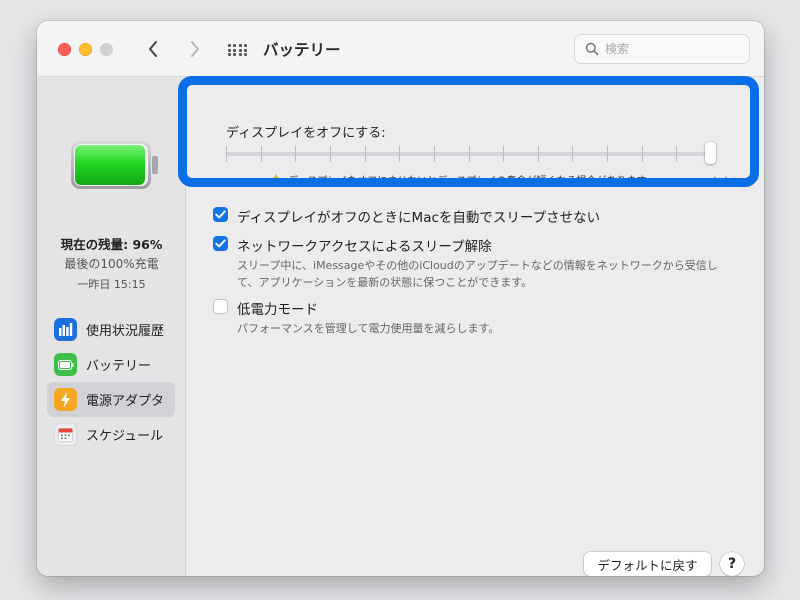 The width and height of the screenshot is (800, 600). Describe the element at coordinates (238, 50) in the screenshot. I see `show-all-grid-button` at that location.